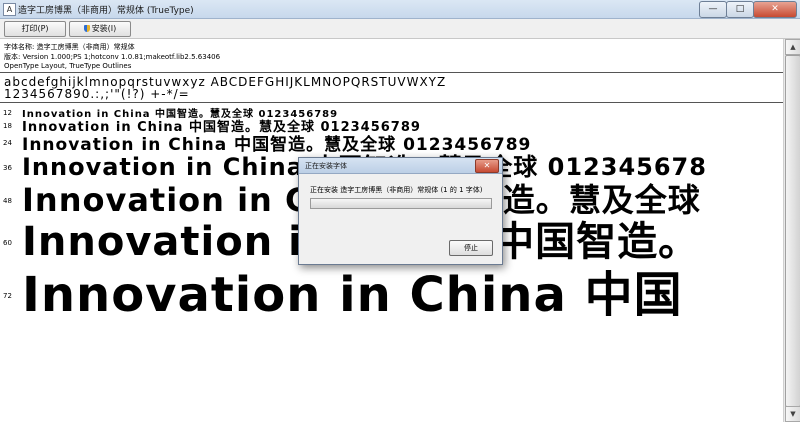 Image resolution: width=800 pixels, height=422 pixels. What do you see at coordinates (400, 29) in the screenshot?
I see `toolbar: 打印(P) 安装(I)` at bounding box center [400, 29].